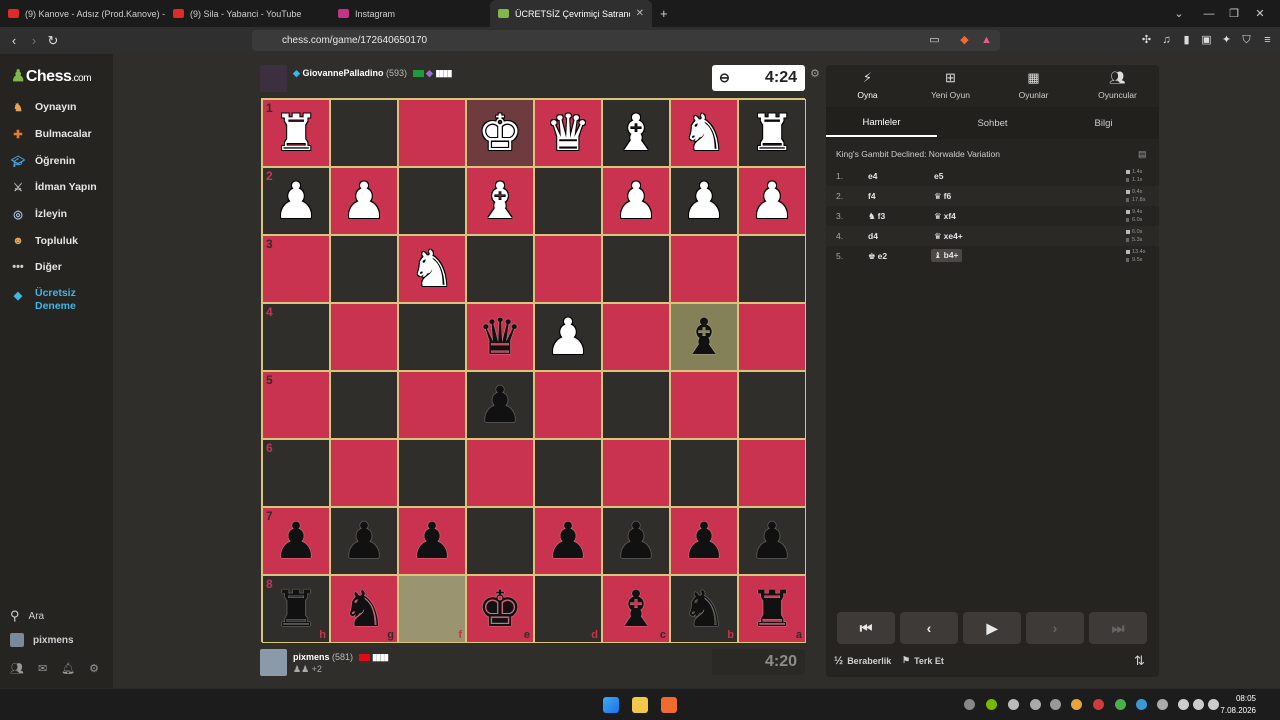 Image resolution: width=1280 pixels, height=720 pixels. Describe the element at coordinates (877, 256) in the screenshot. I see `white-move: ♚ e2` at that location.